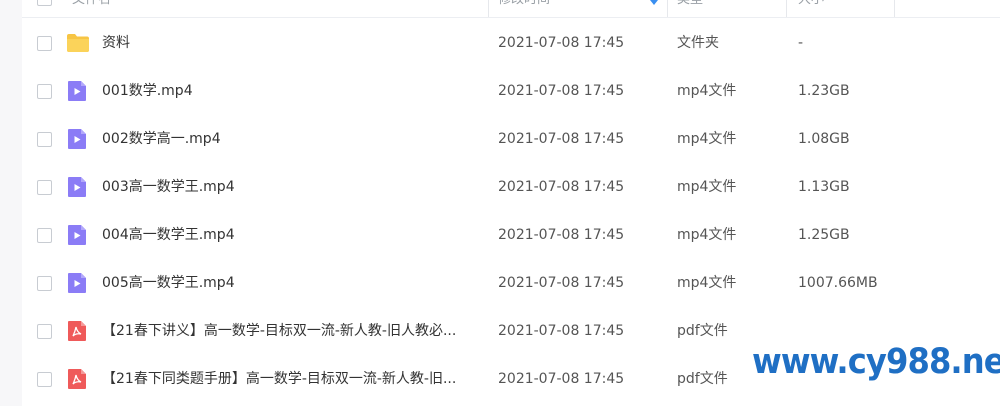  What do you see at coordinates (824, 235) in the screenshot?
I see `file-size: 1.25GB` at bounding box center [824, 235].